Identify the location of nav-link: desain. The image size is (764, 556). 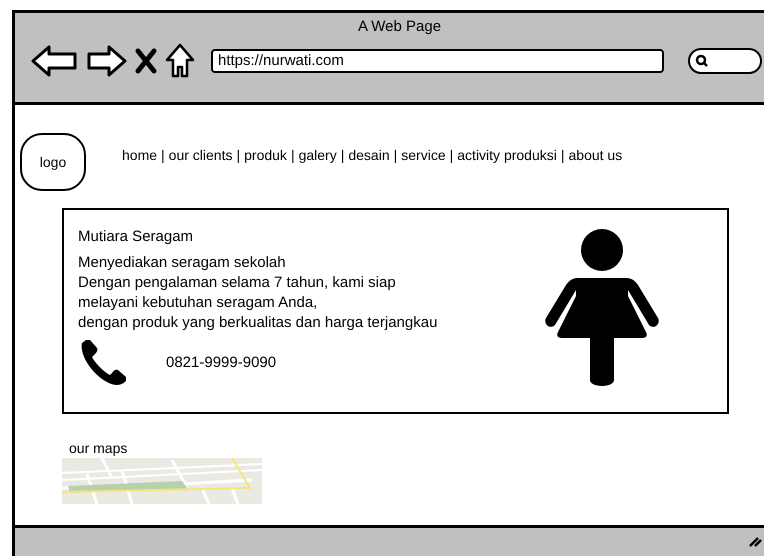
(369, 155).